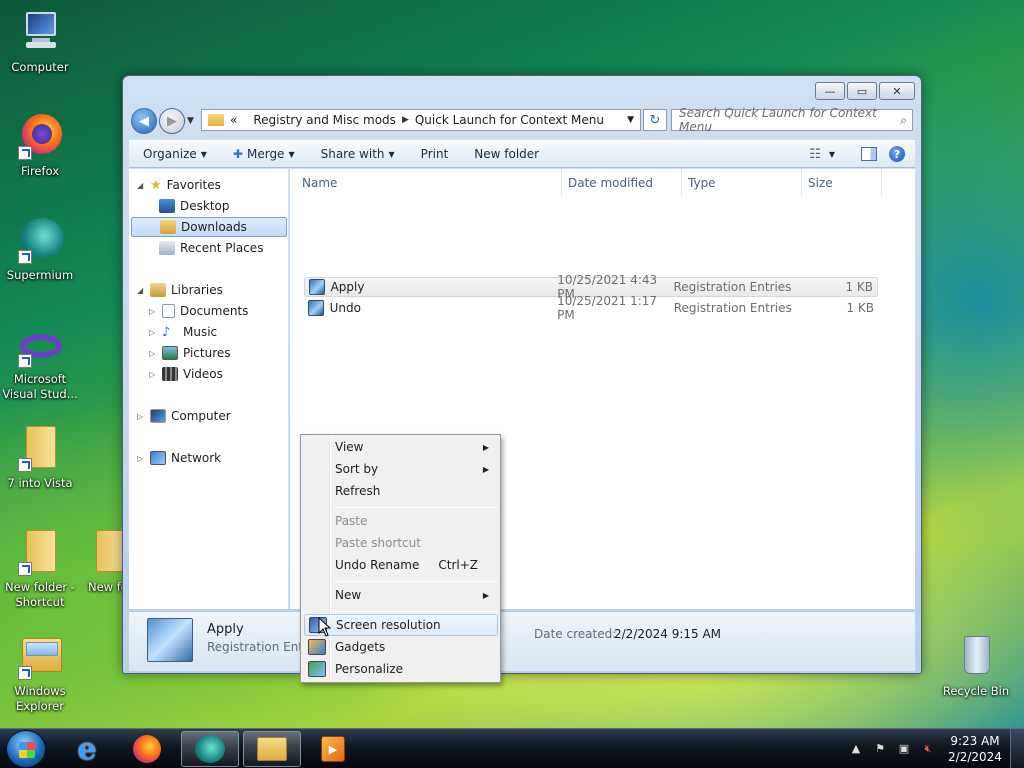  What do you see at coordinates (180, 290) in the screenshot?
I see `nav-libraries: ◢ Libraries` at bounding box center [180, 290].